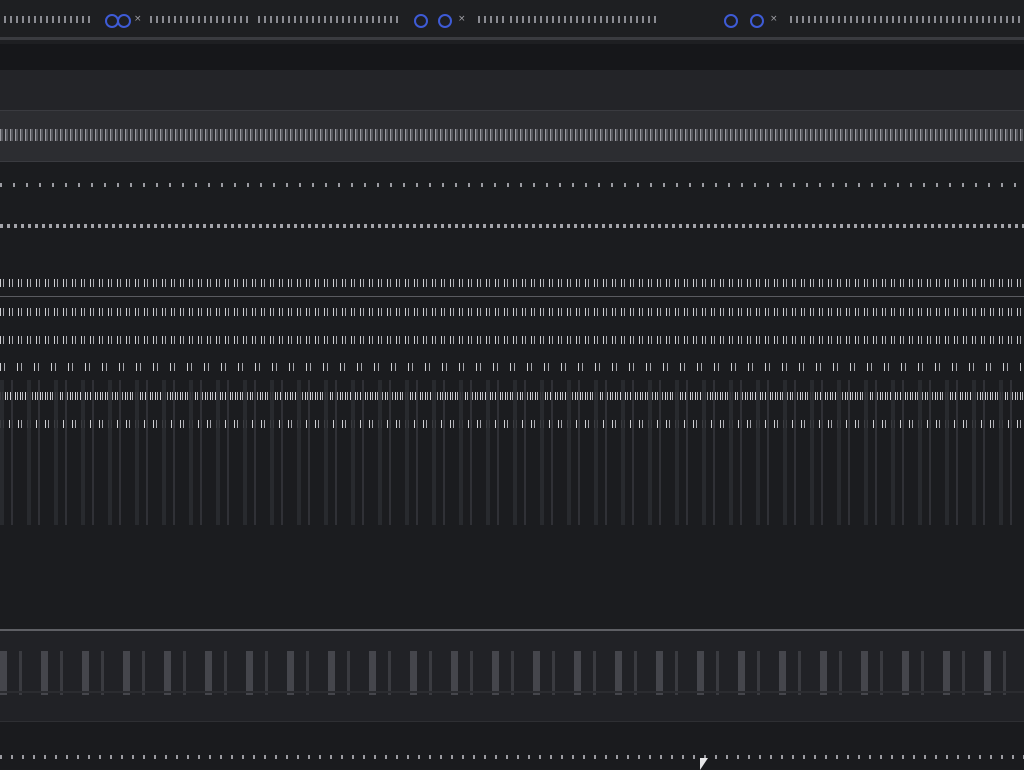 The image size is (1024, 770). I want to click on banner, so click(512, 136).